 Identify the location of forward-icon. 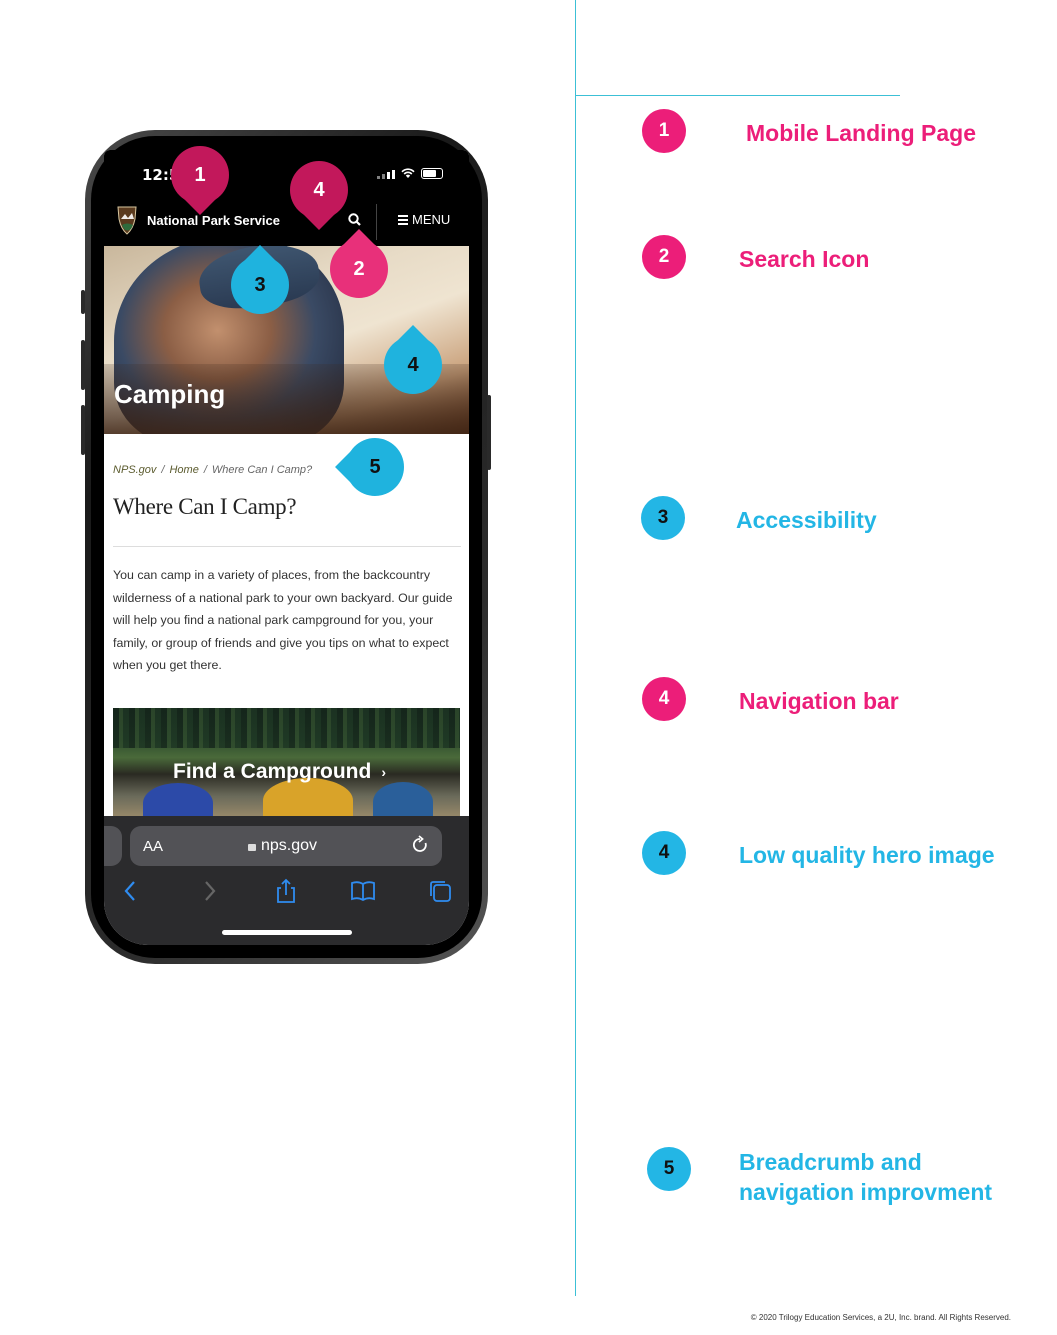
(209, 891).